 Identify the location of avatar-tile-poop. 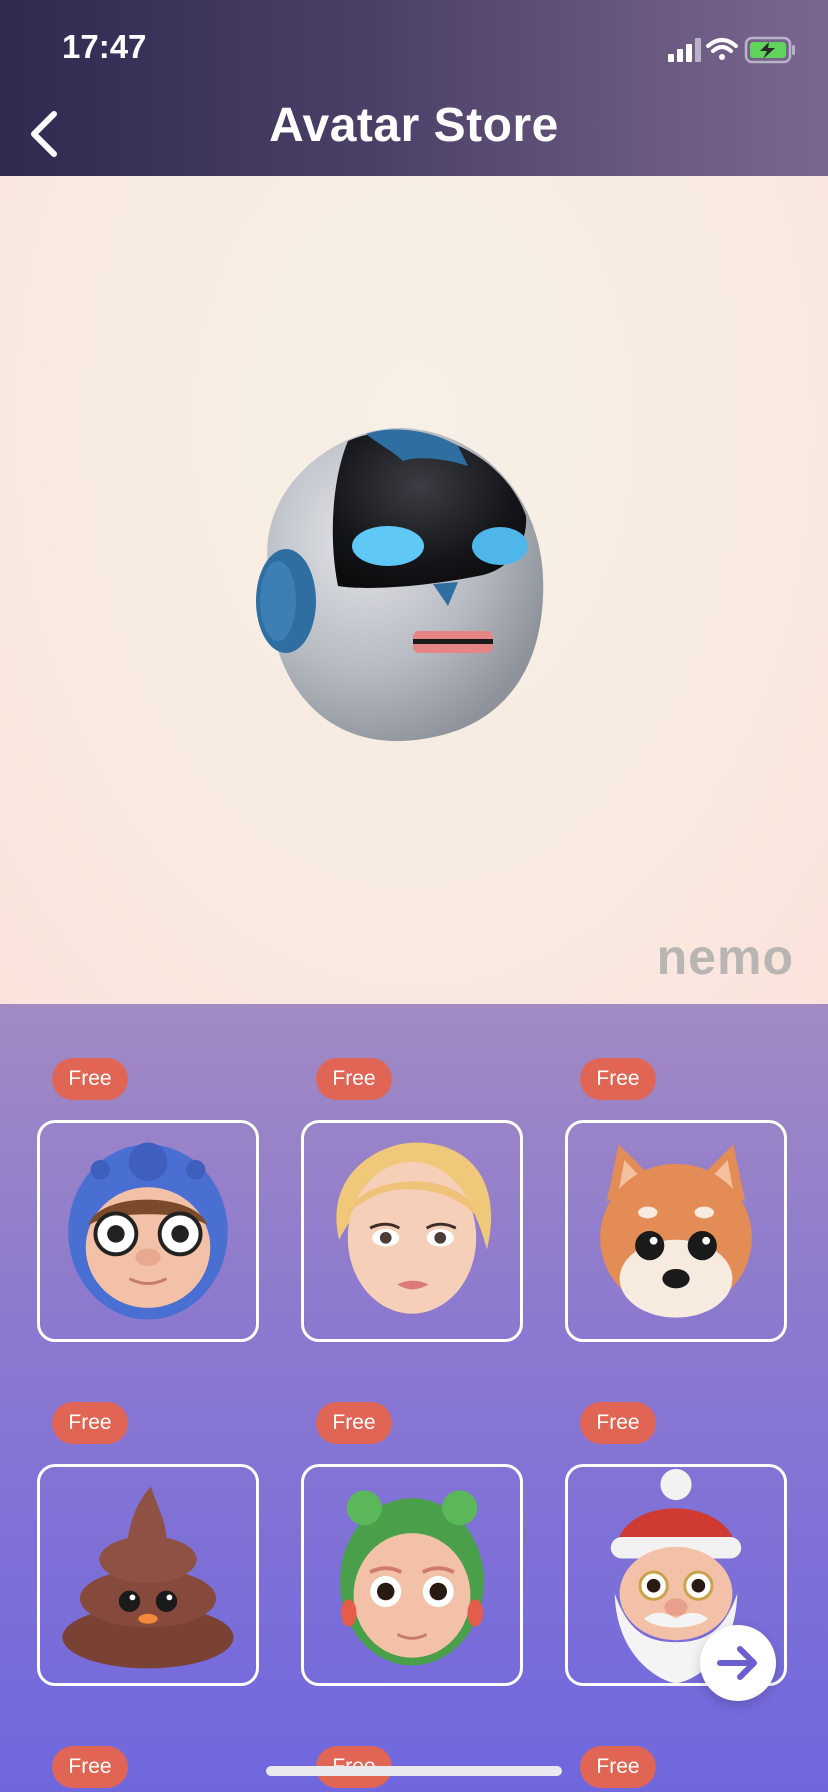
(148, 1575).